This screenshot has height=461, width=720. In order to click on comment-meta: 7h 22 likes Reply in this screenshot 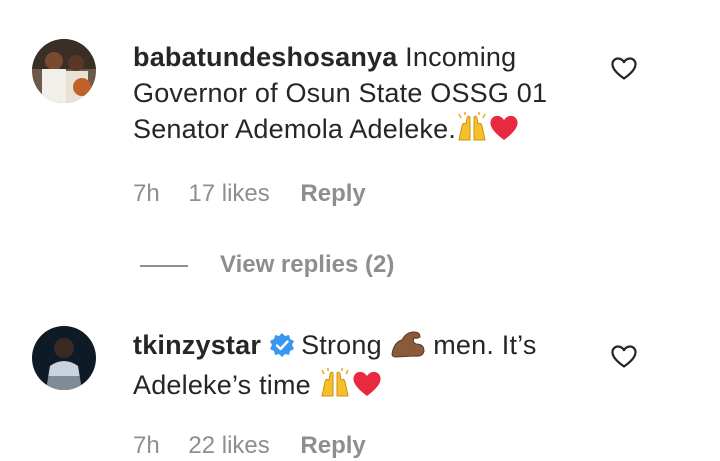, I will do `click(249, 446)`.